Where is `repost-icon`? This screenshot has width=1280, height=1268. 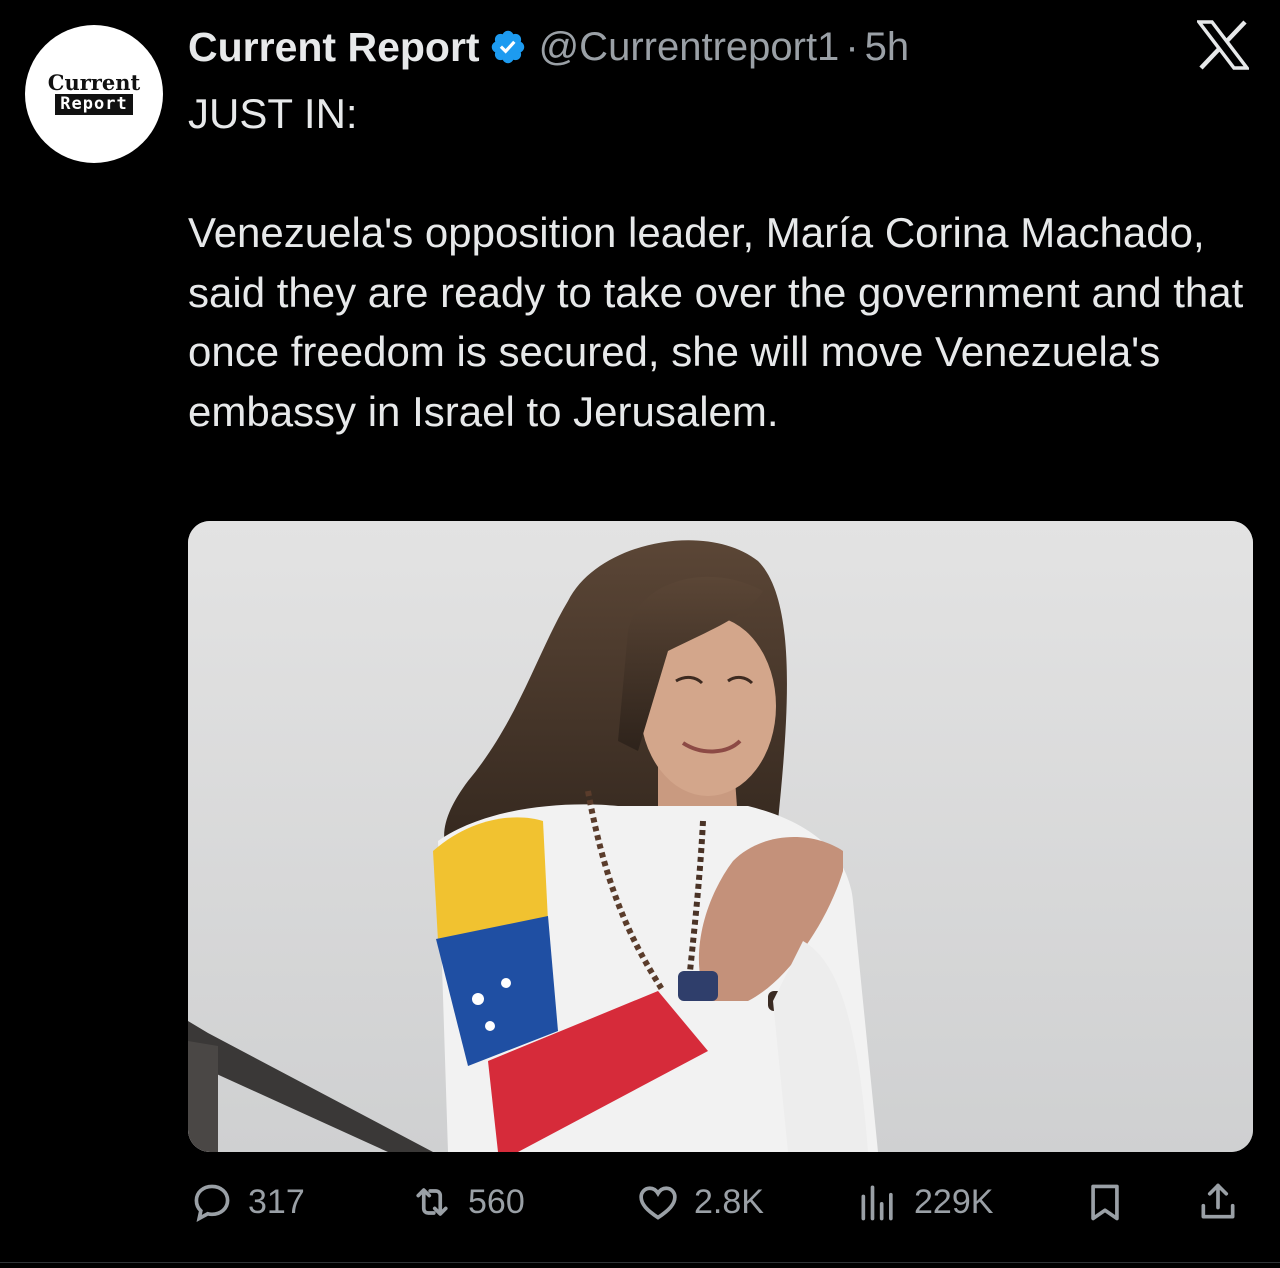 repost-icon is located at coordinates (432, 1202).